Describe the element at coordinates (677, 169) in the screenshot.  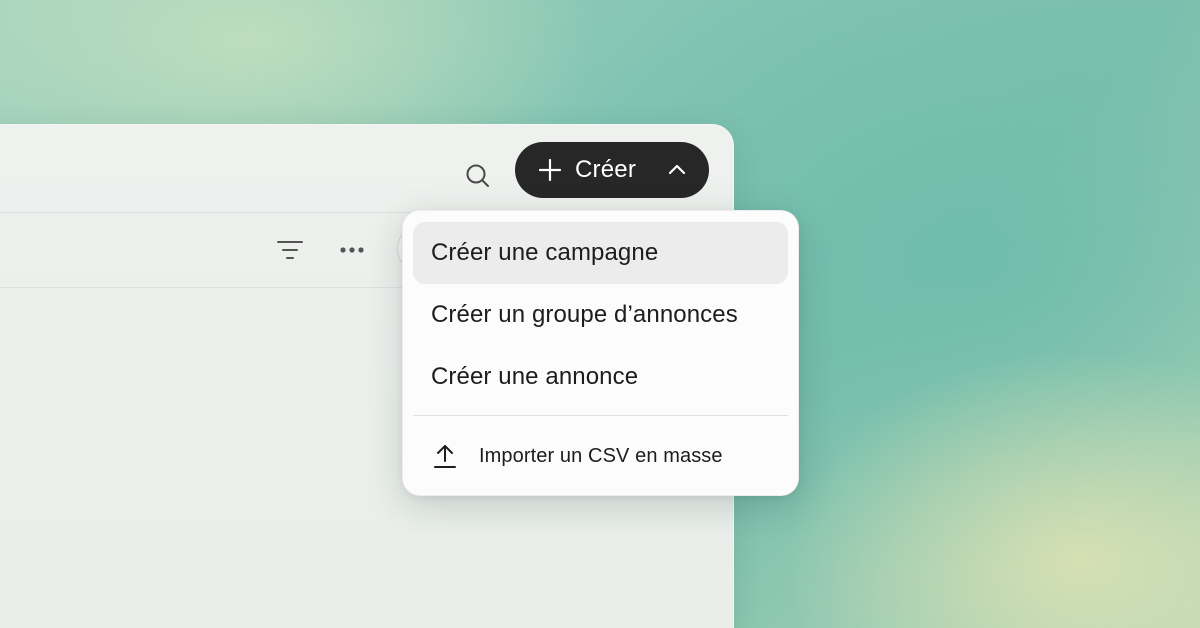
I see `chevron-up-icon` at that location.